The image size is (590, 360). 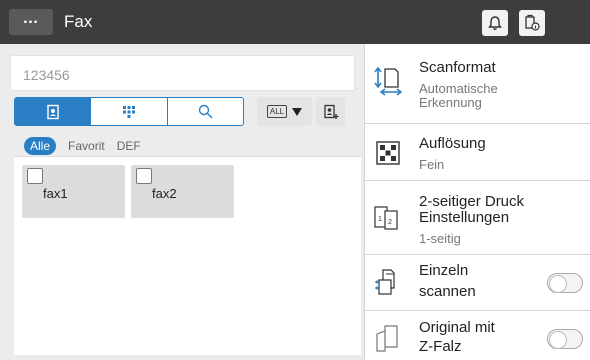 What do you see at coordinates (450, 102) in the screenshot?
I see `setting-value: Erkennung` at bounding box center [450, 102].